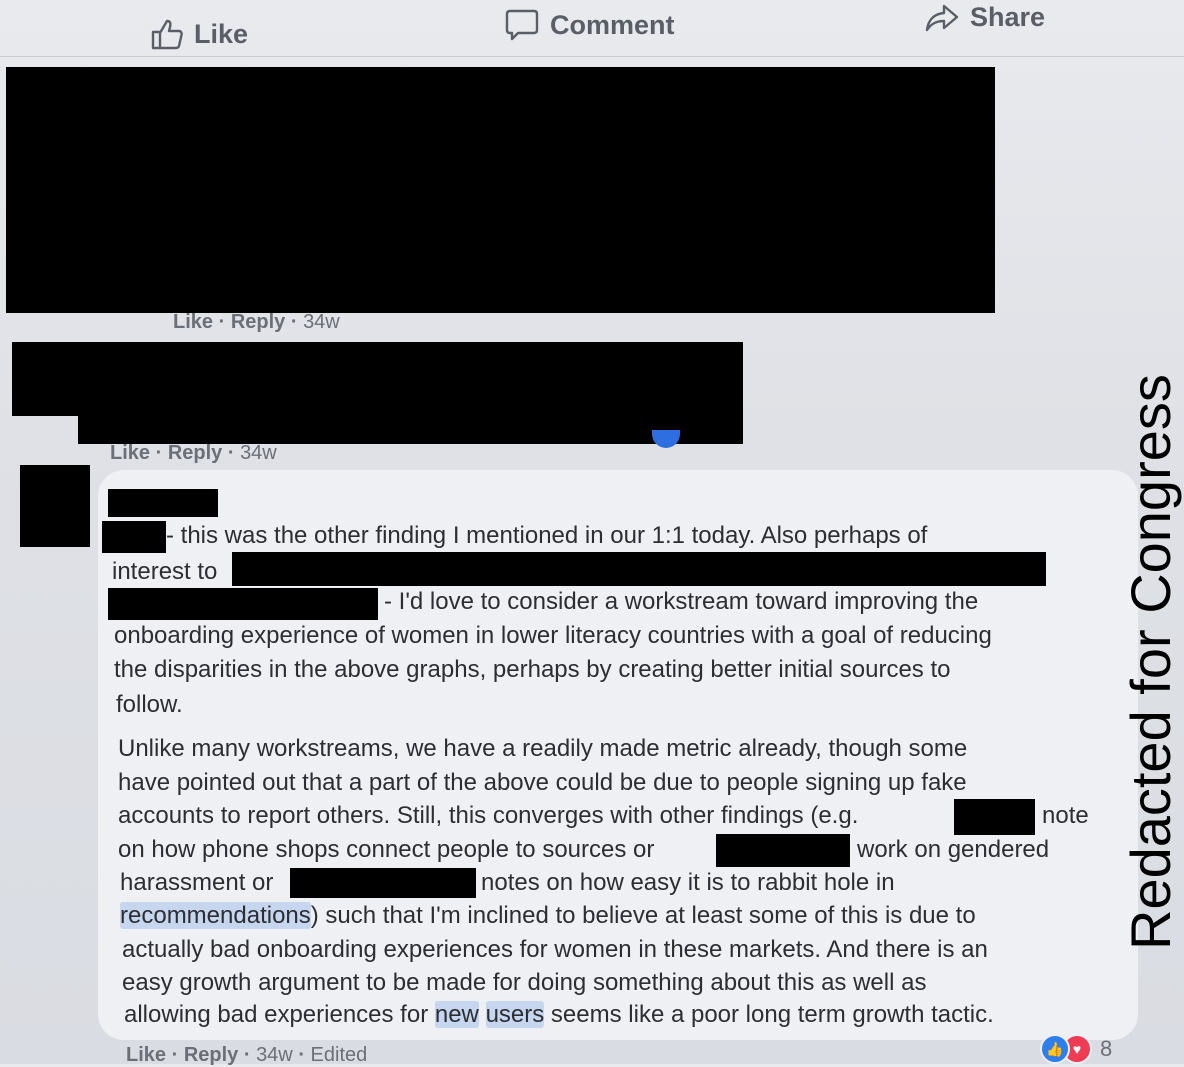 The height and width of the screenshot is (1067, 1184). Describe the element at coordinates (942, 17) in the screenshot. I see `share-arrow-icon` at that location.